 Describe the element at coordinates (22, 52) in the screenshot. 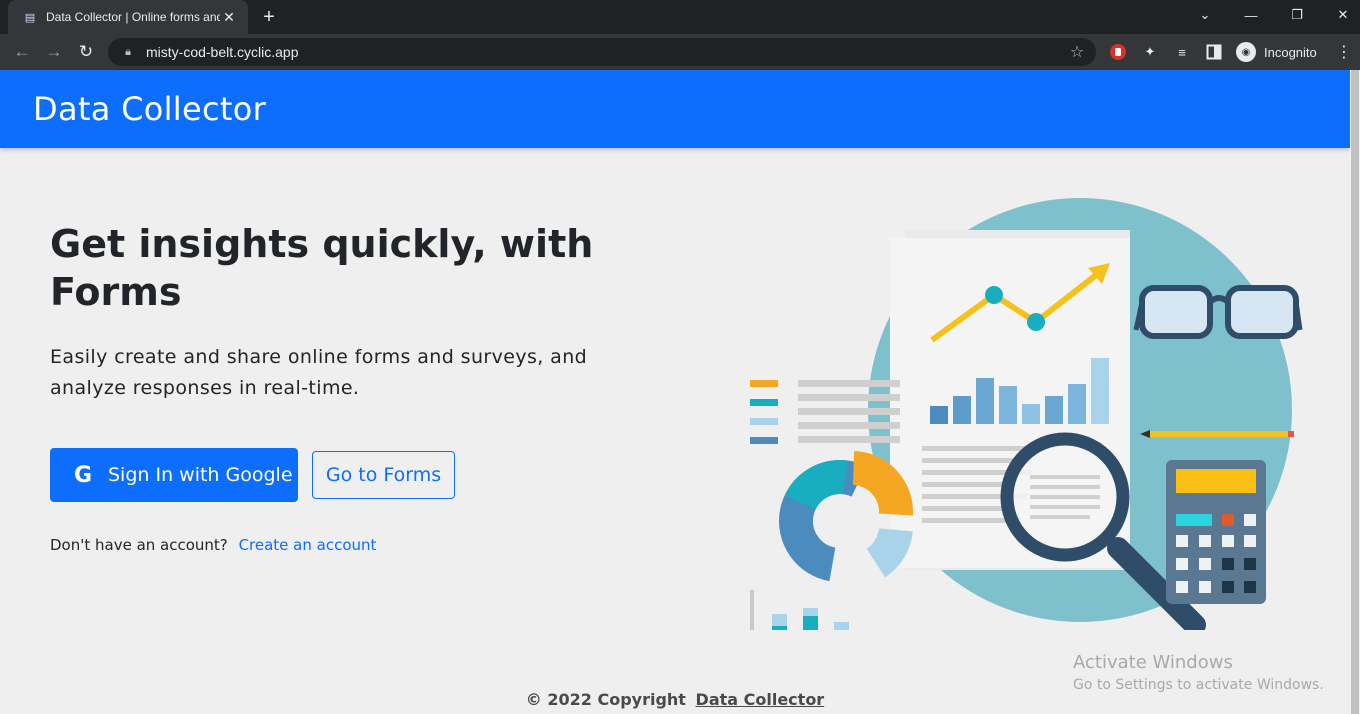

I see `back-icon: ←` at that location.